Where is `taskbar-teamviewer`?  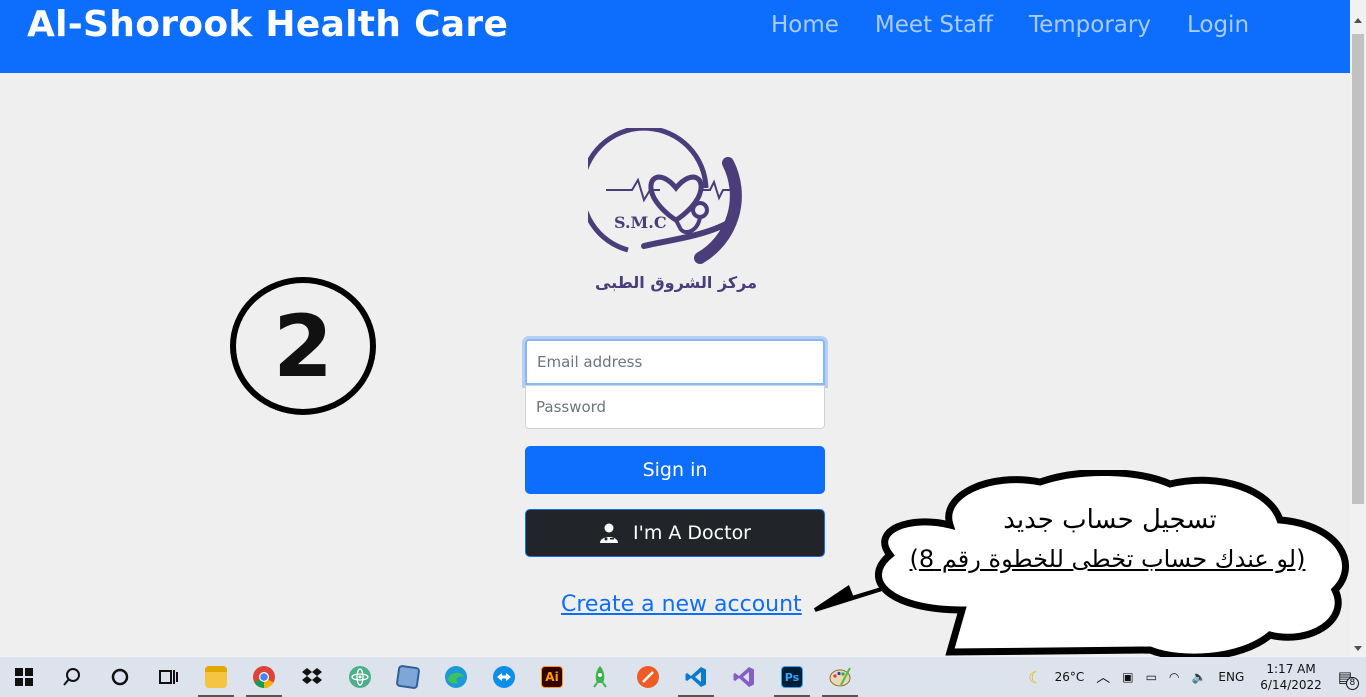 taskbar-teamviewer is located at coordinates (504, 677).